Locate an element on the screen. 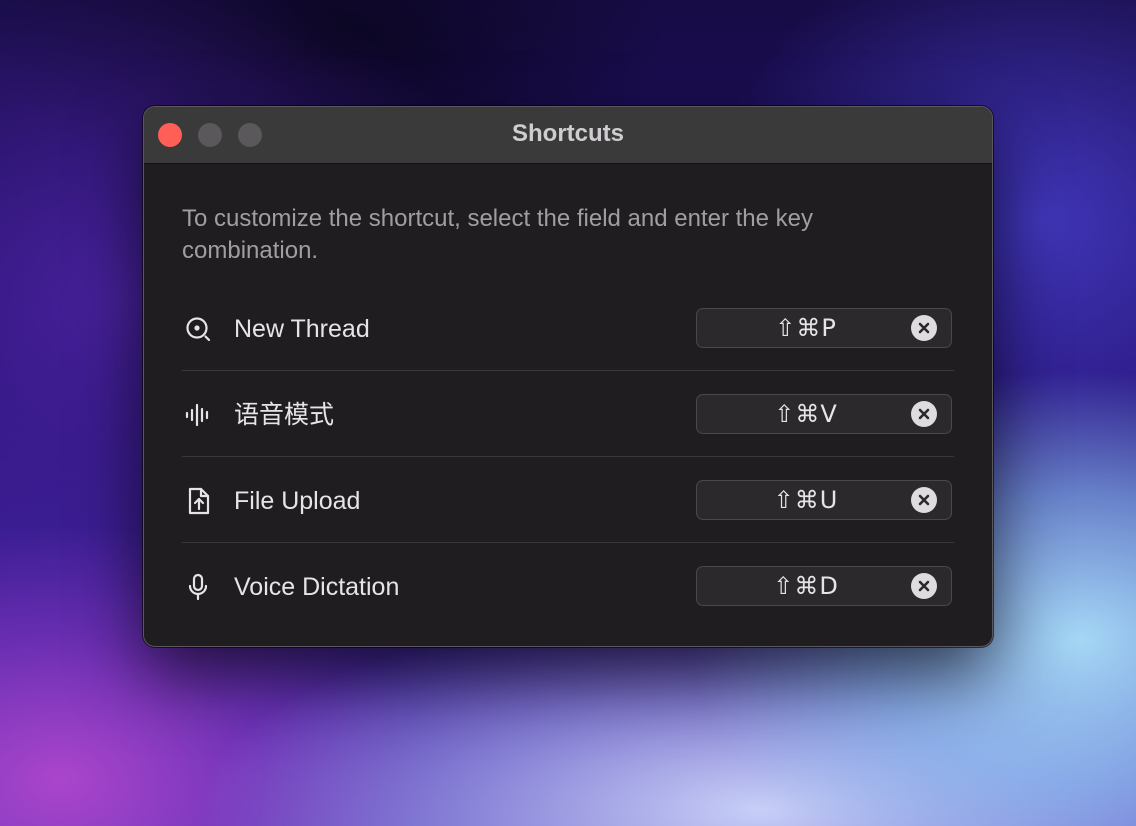  shortcut-keys: ⇧⌘V is located at coordinates (806, 414).